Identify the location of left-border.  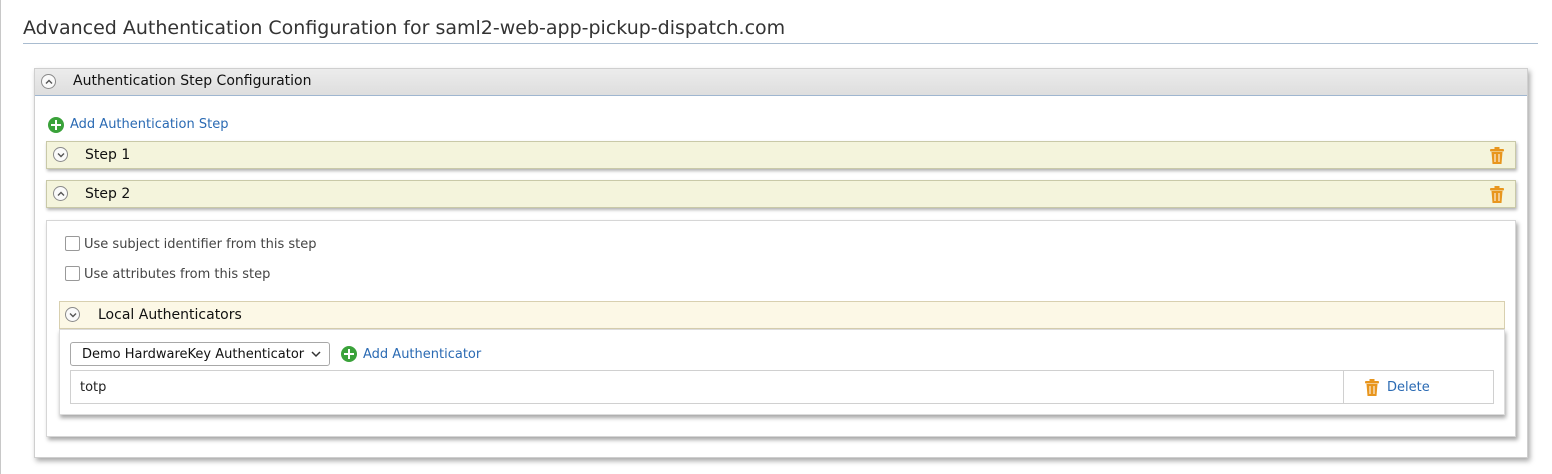
(0, 237).